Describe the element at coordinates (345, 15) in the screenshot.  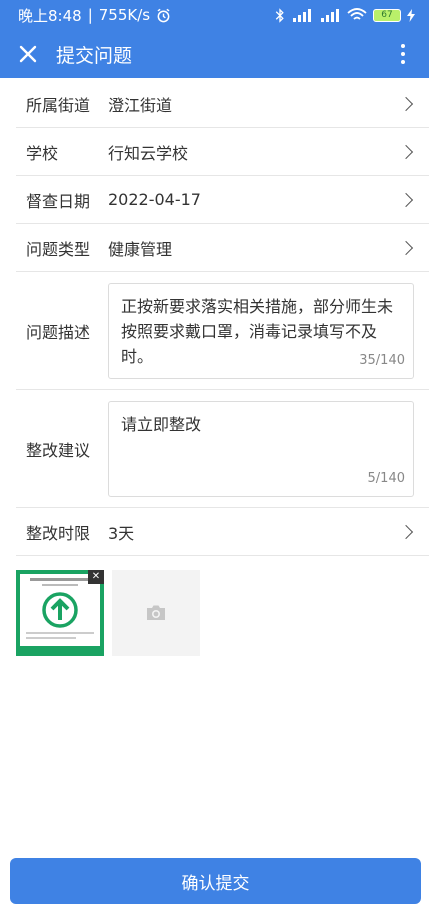
I see `status-right: 67` at that location.